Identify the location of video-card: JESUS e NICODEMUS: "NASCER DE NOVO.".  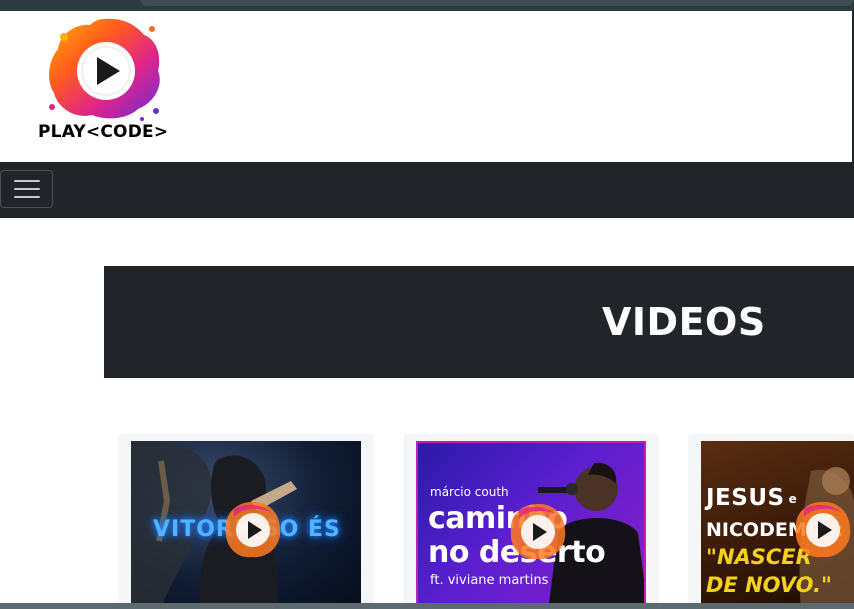
(771, 521).